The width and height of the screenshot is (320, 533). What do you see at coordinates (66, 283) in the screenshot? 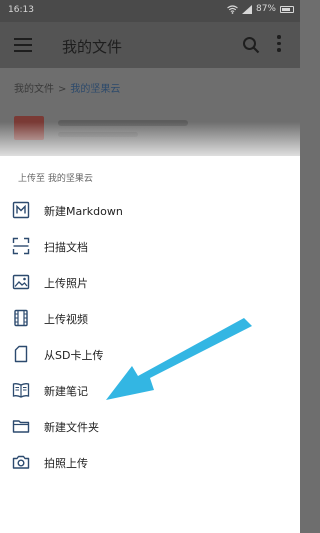
I see `menu-item-label: 上传照片` at bounding box center [66, 283].